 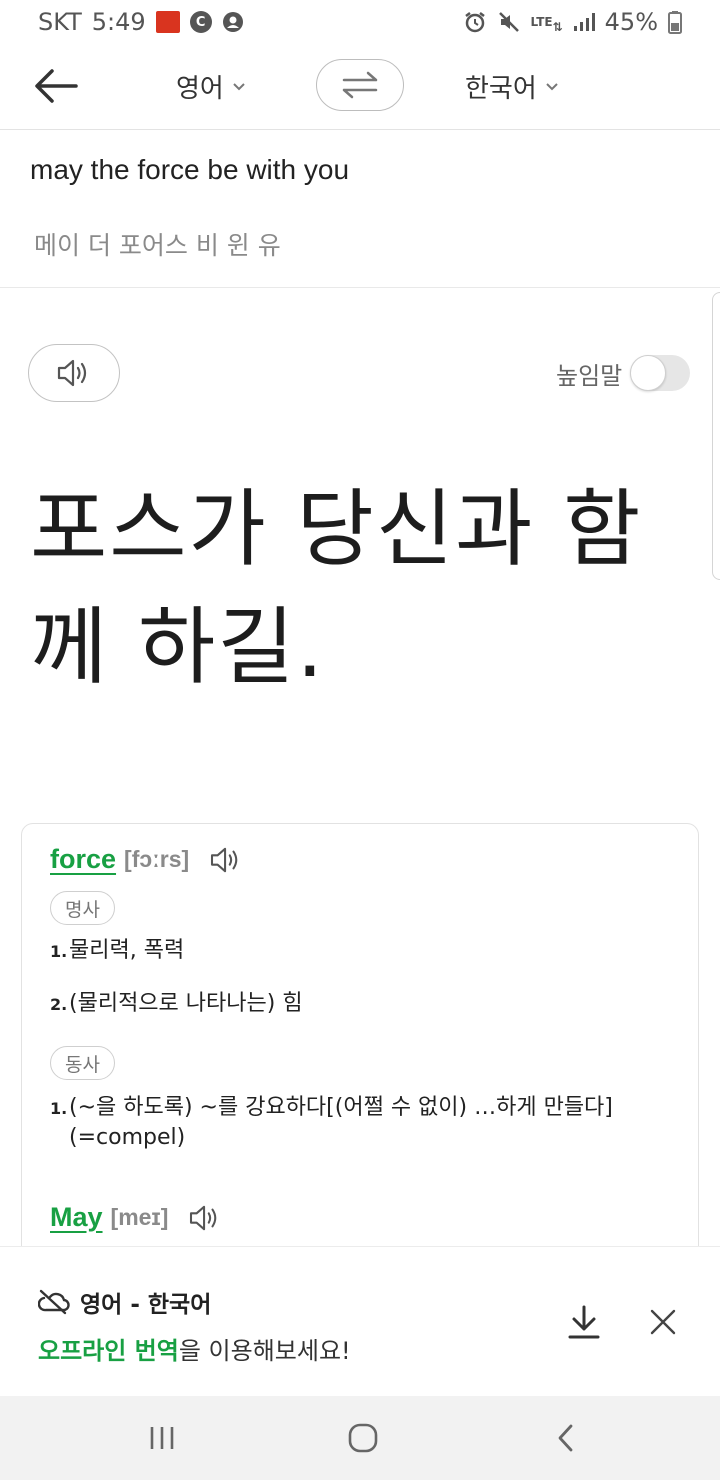 I want to click on honorific-toggle: 높임말, so click(x=623, y=373).